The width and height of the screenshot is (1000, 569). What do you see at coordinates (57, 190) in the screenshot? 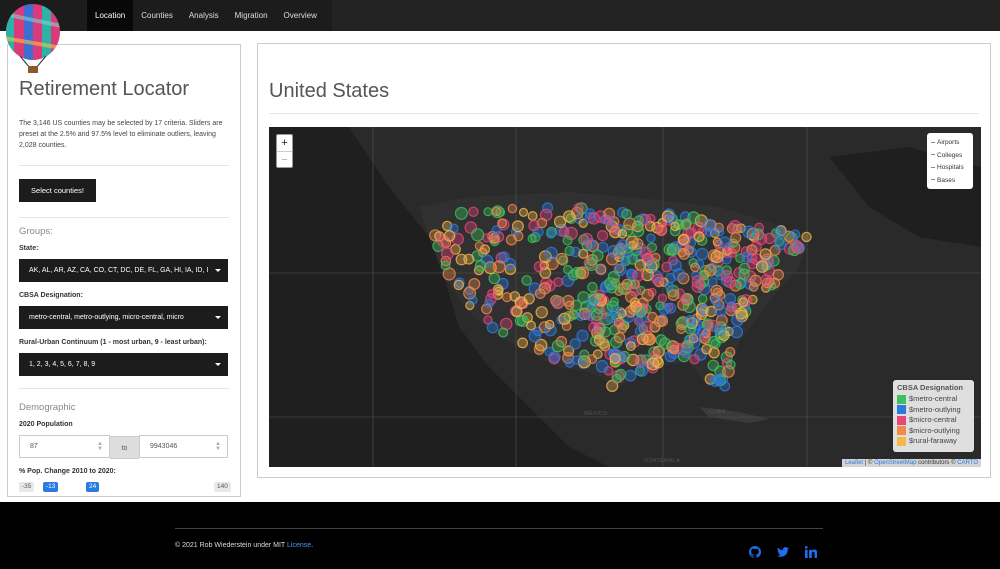
I see `select-counties-button: Select counties!` at bounding box center [57, 190].